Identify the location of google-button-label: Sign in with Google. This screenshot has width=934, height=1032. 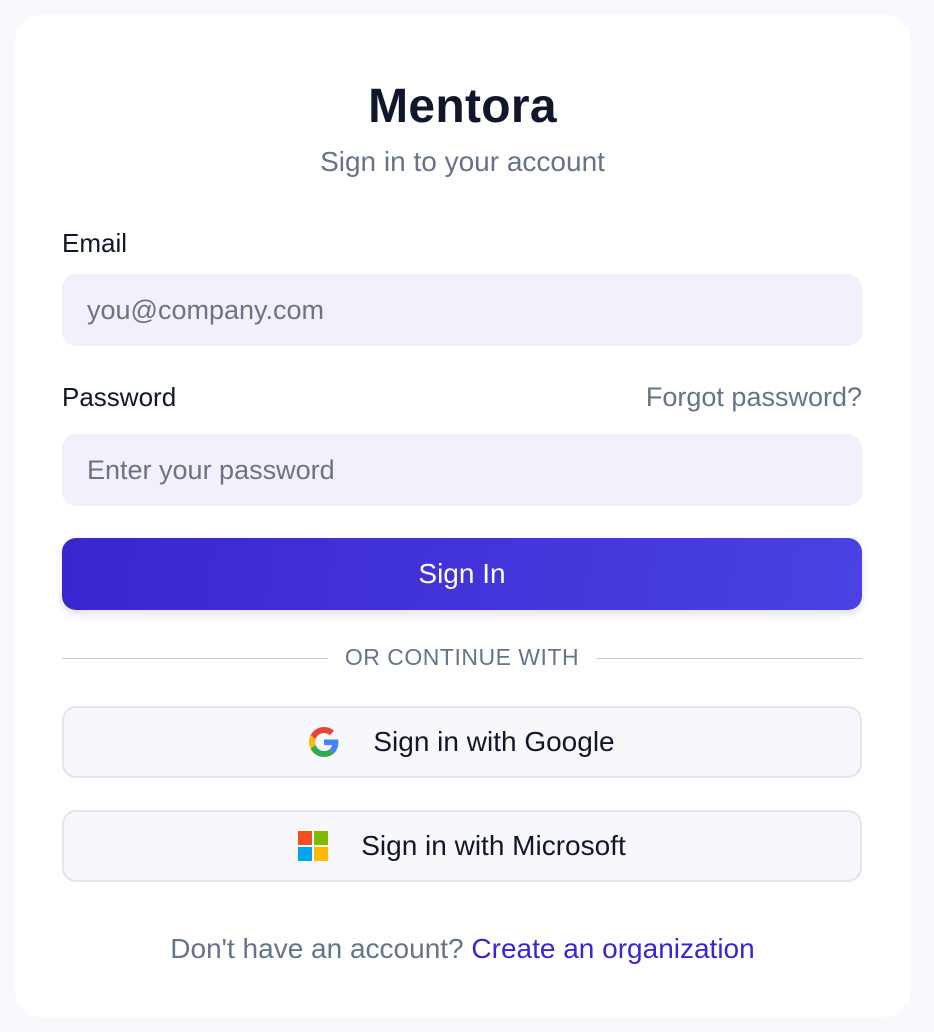
(494, 741).